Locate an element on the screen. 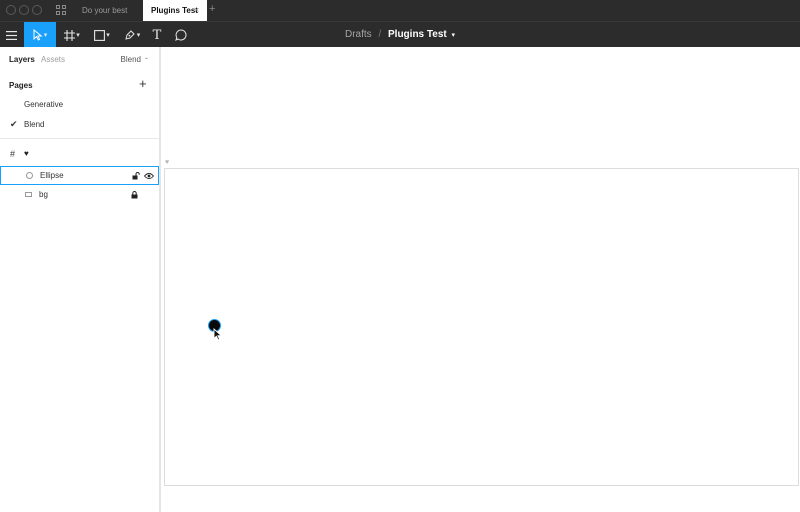 This screenshot has height=512, width=800. lock-icon is located at coordinates (134, 195).